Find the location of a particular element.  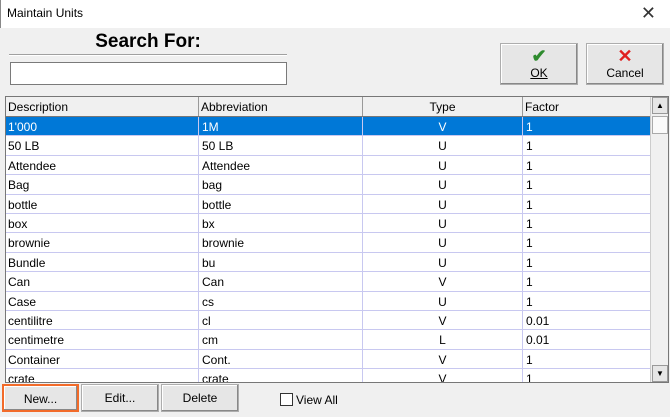

table-row: centimetre cm L 0.01 is located at coordinates (328, 340).